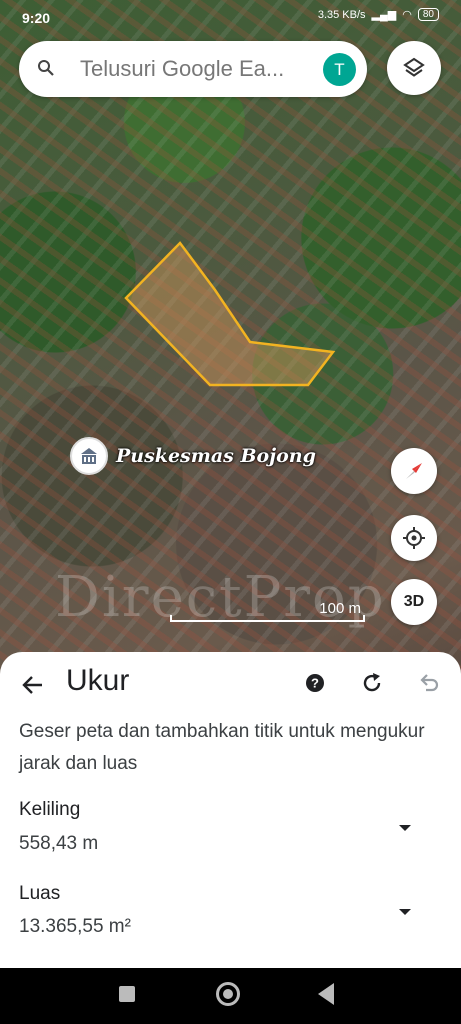 The image size is (461, 1024). I want to click on status-time: 9:20, so click(36, 18).